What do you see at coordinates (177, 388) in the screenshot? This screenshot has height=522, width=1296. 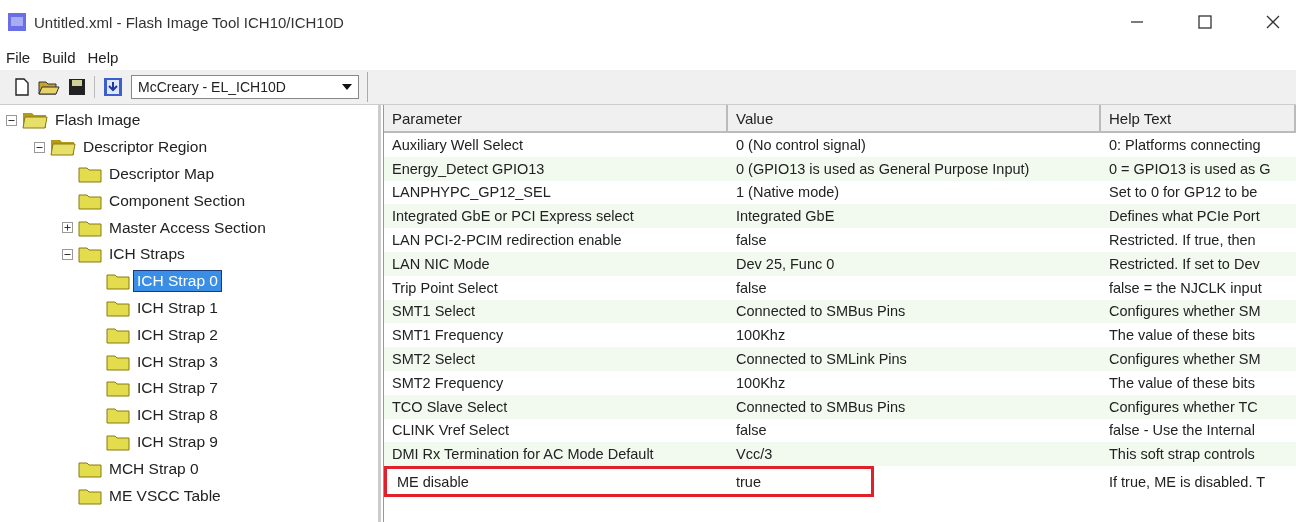 I see `tree-item: ICH Strap 7` at bounding box center [177, 388].